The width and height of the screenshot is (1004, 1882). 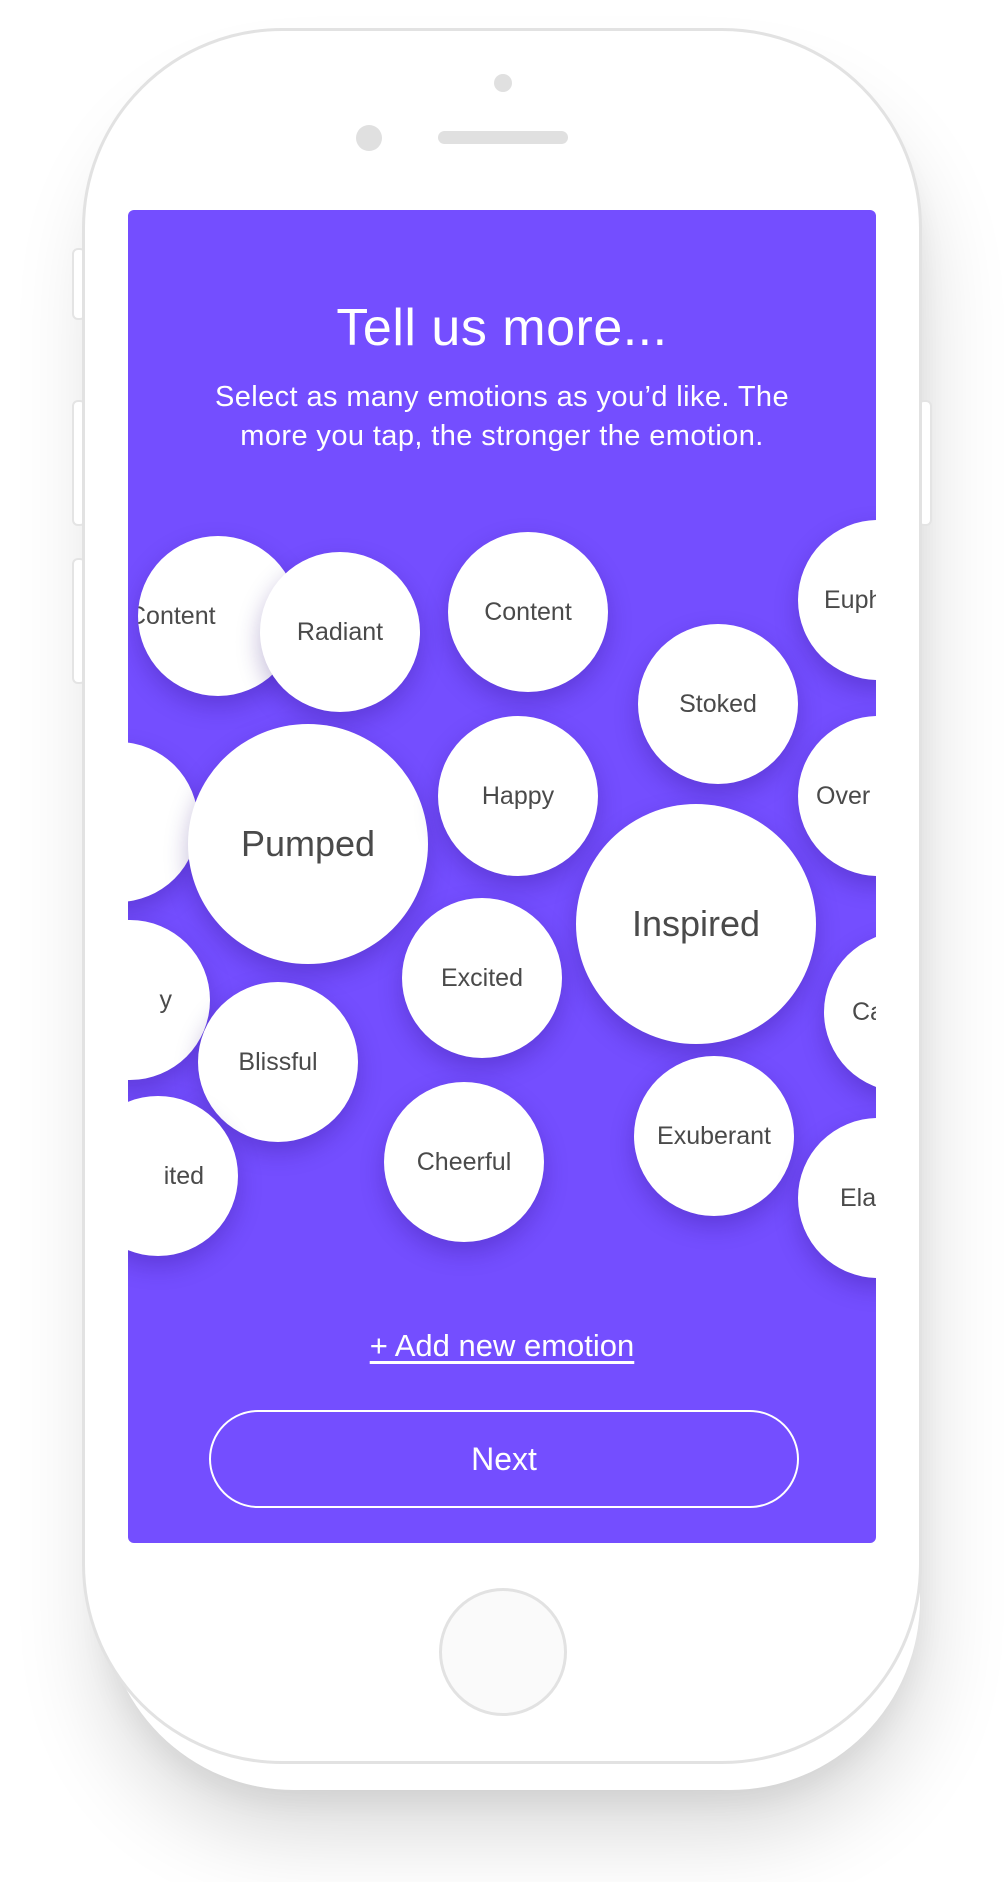 What do you see at coordinates (502, 1346) in the screenshot?
I see `add-new-emotion-link: + Add new emotion` at bounding box center [502, 1346].